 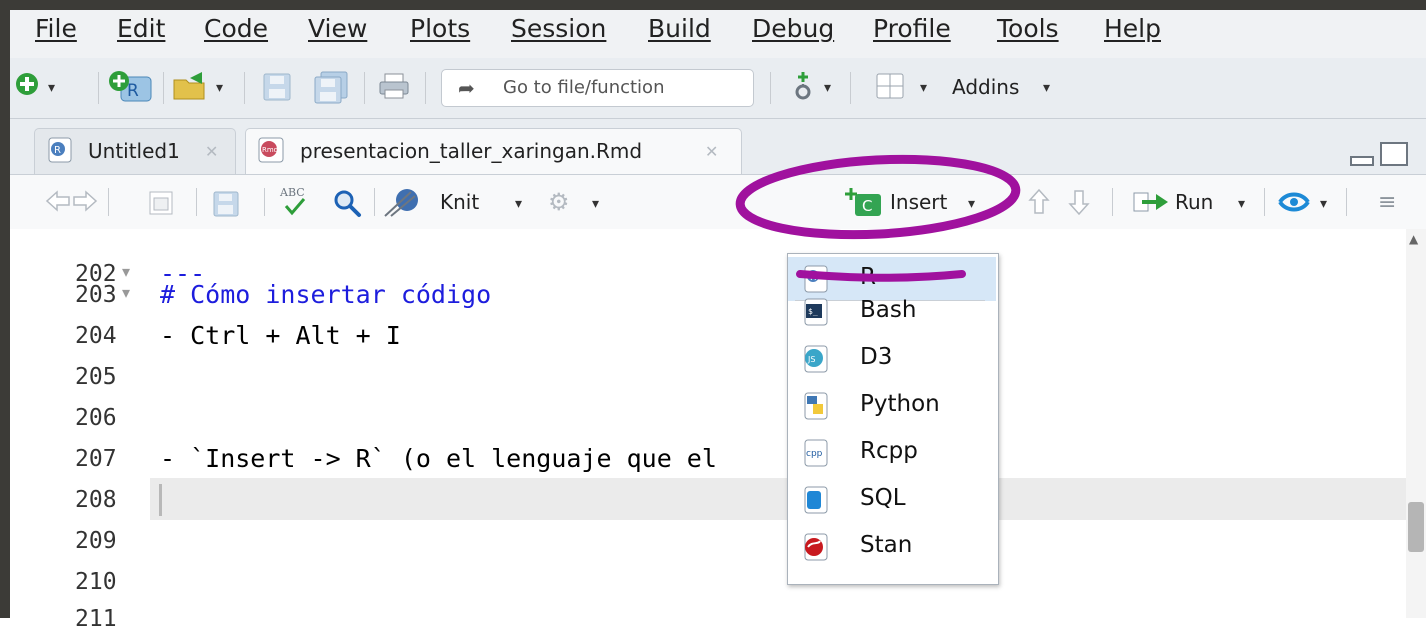 What do you see at coordinates (1132, 28) in the screenshot?
I see `menu-help: Help` at bounding box center [1132, 28].